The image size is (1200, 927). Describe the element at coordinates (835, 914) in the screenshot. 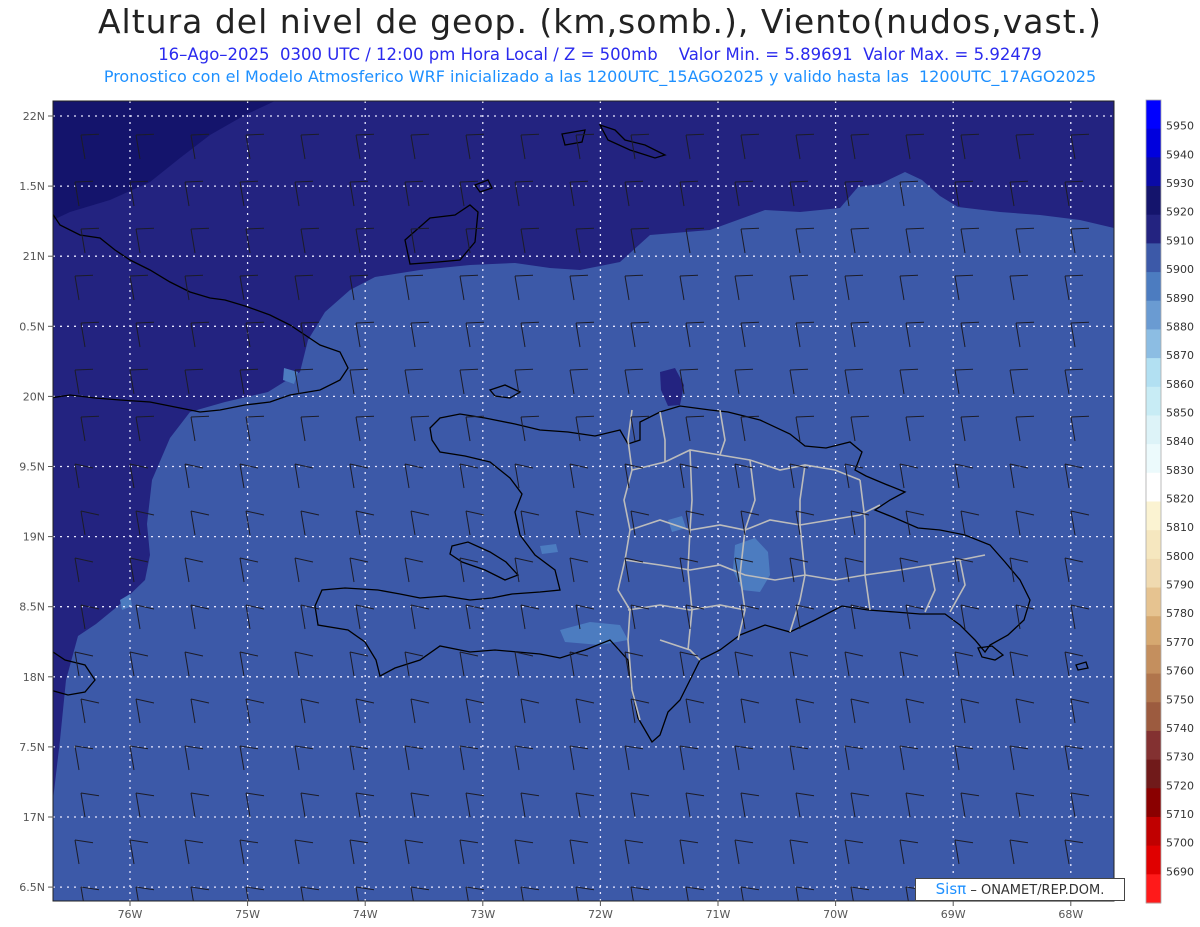

I see `lon-label: 70W` at that location.